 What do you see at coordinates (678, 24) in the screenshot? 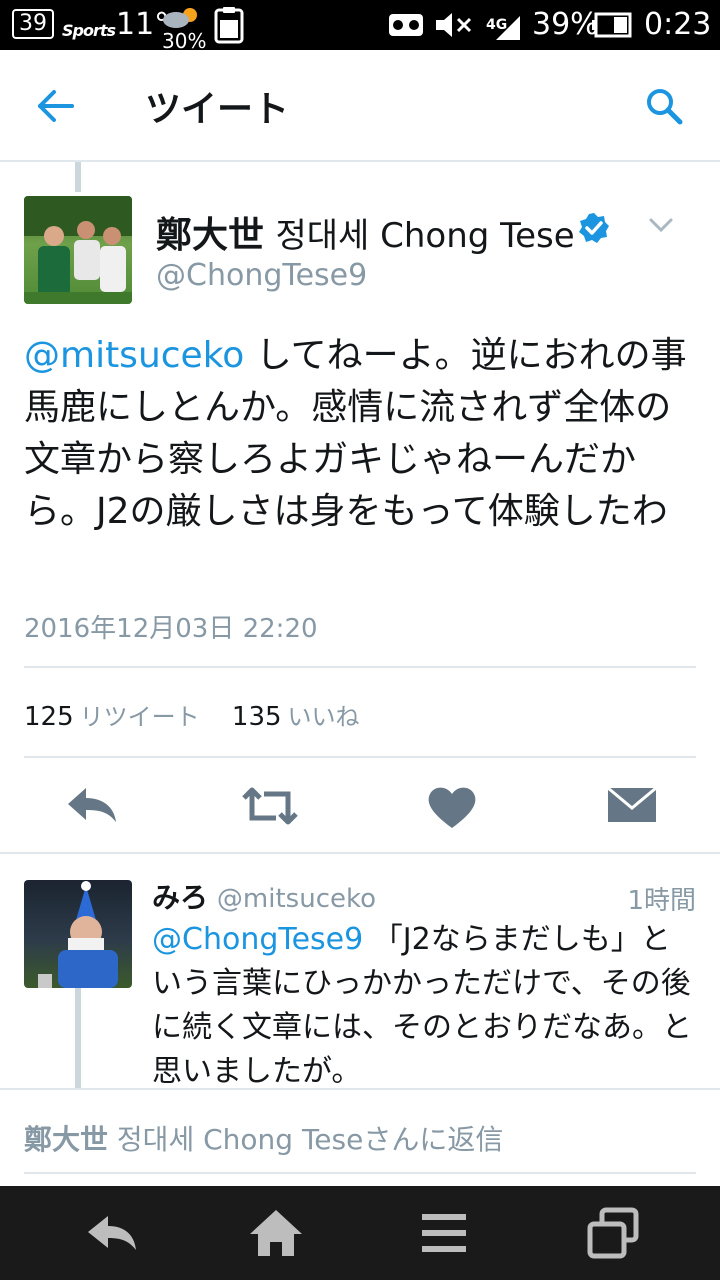
I see `clock: 0:23` at bounding box center [678, 24].